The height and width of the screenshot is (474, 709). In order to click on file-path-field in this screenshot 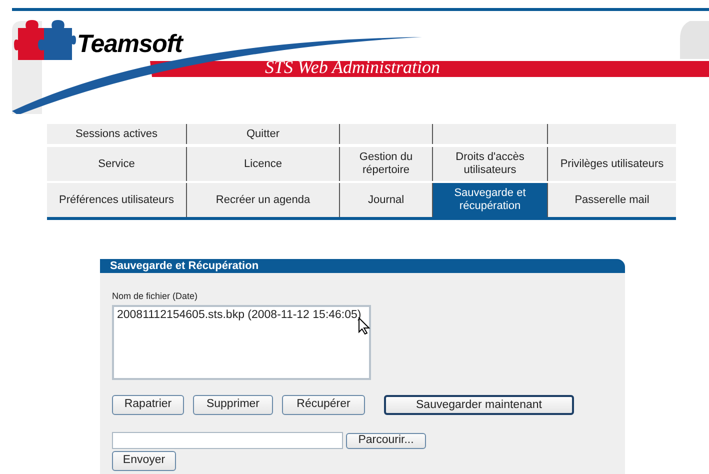, I will do `click(227, 440)`.